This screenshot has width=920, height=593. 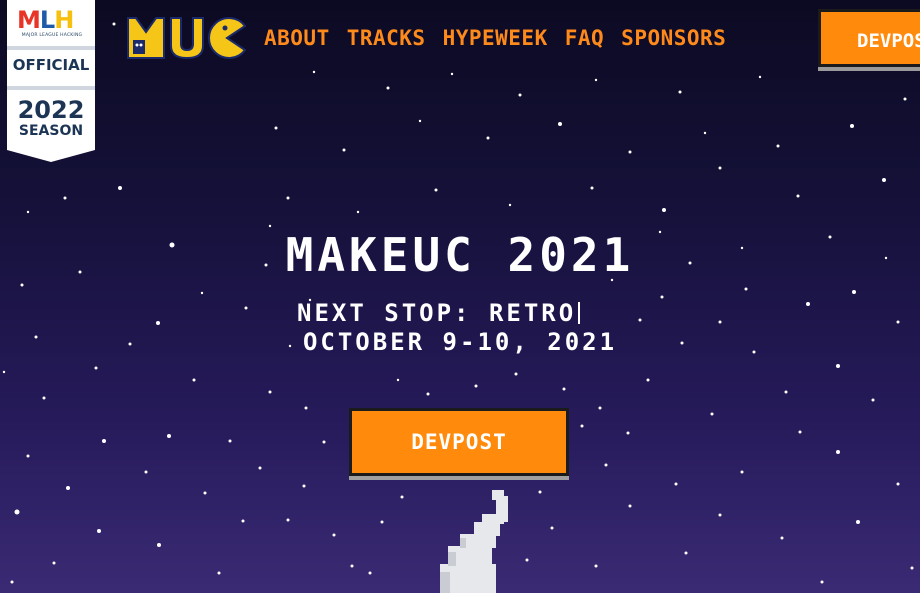 I want to click on mlh-logo: MLH, so click(x=45, y=20).